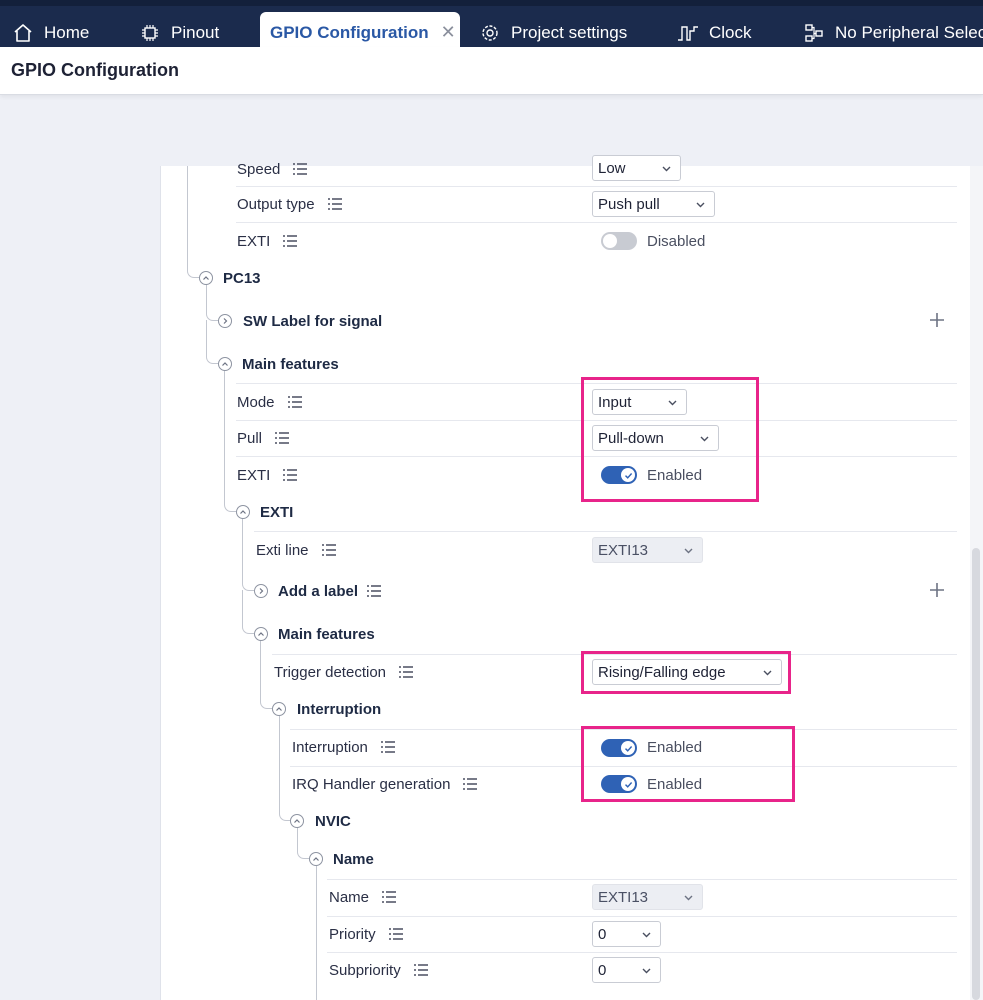  What do you see at coordinates (150, 33) in the screenshot?
I see `chip-icon` at bounding box center [150, 33].